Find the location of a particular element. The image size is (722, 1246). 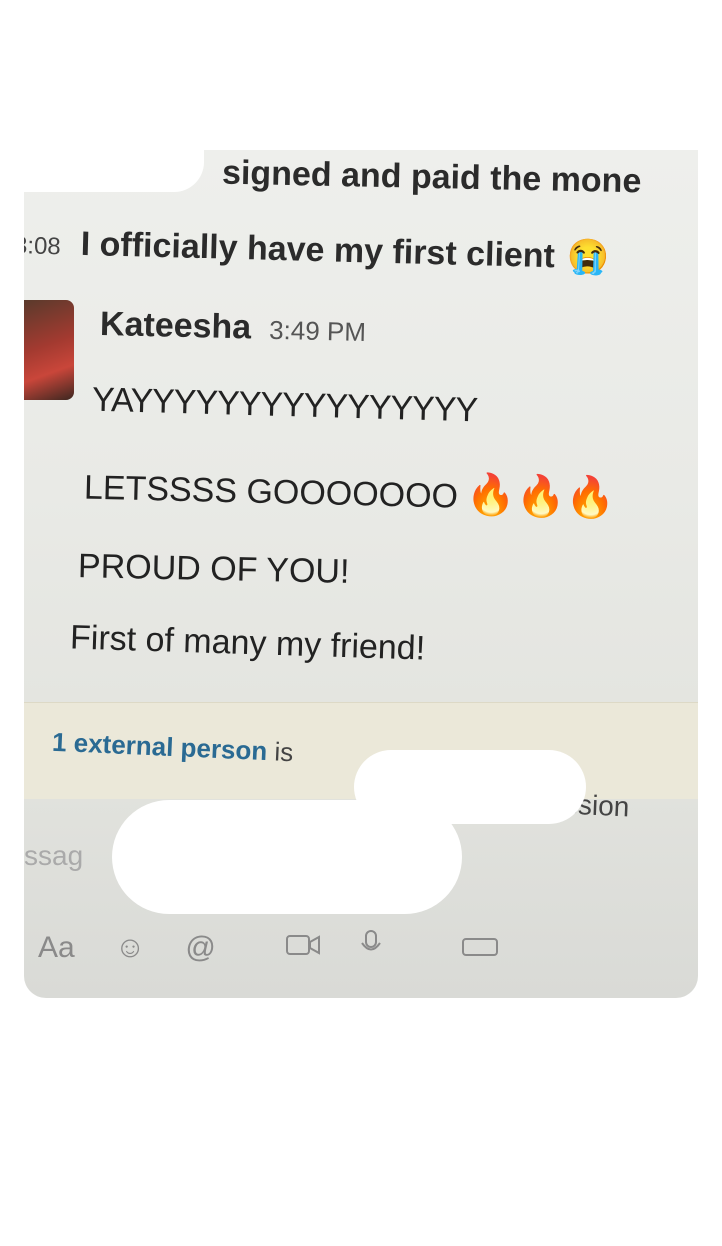

message-line: First of many my friend! is located at coordinates (247, 643).